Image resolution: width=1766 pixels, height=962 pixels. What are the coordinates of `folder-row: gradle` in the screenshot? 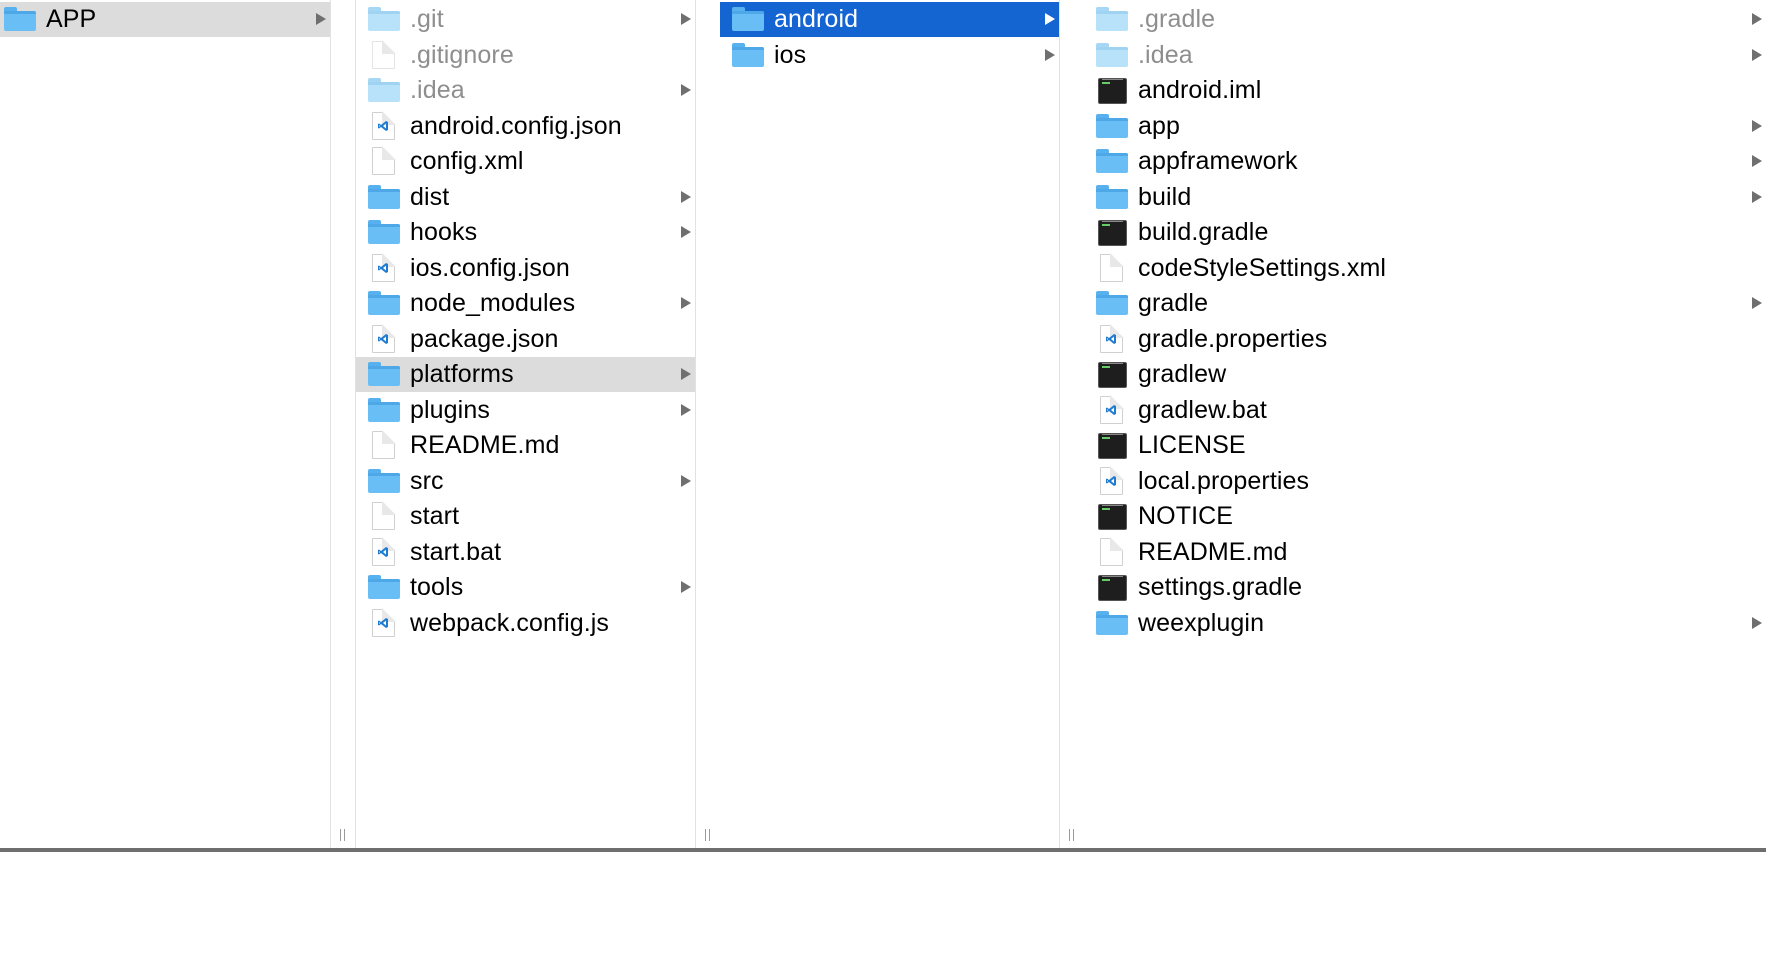 It's located at (1425, 303).